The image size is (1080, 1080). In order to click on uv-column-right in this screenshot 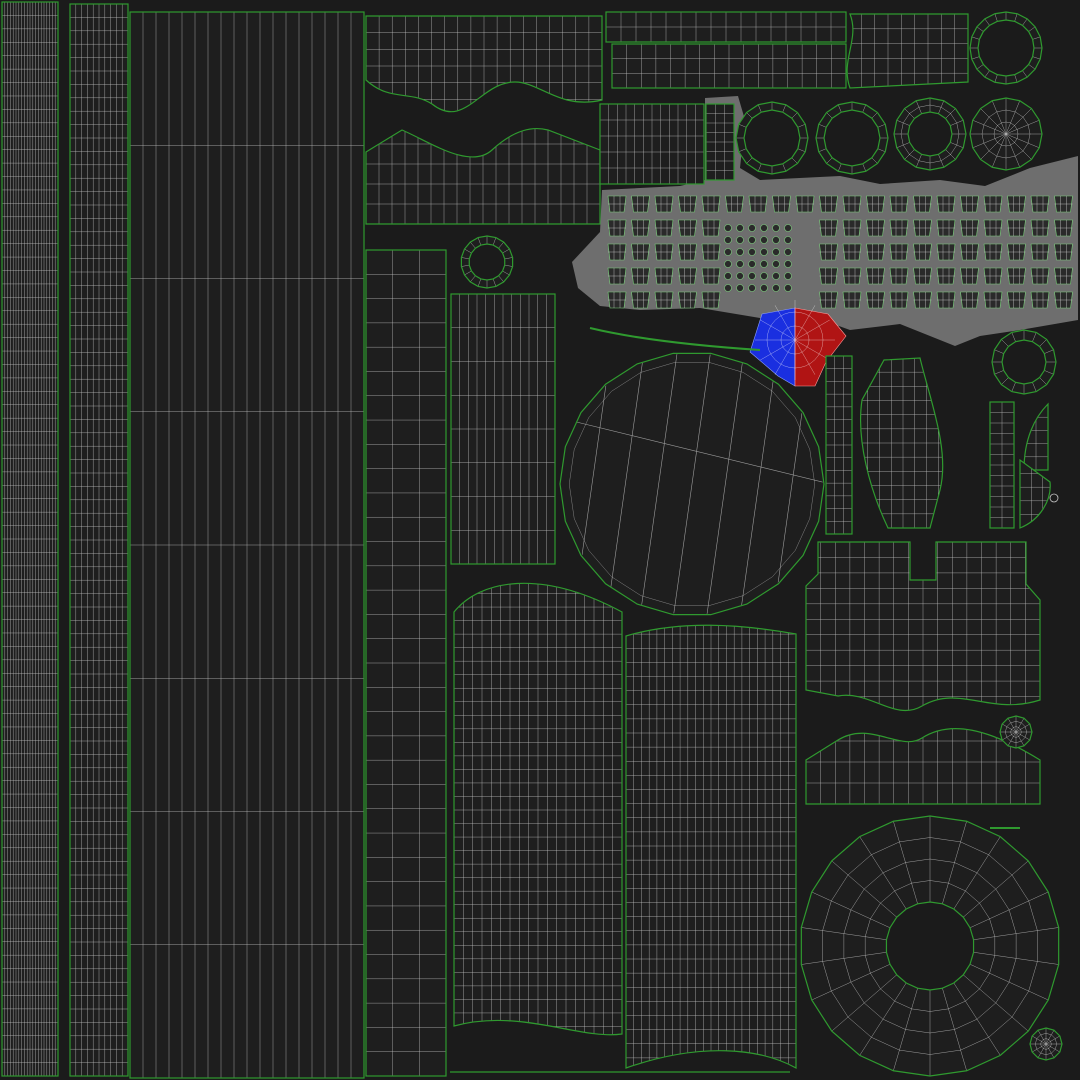, I will do `click(711, 847)`.